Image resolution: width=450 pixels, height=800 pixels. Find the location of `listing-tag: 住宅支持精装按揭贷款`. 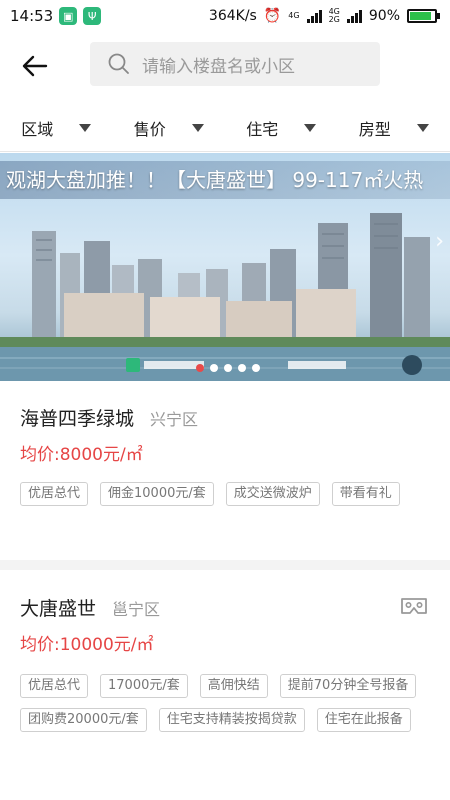

listing-tag: 住宅支持精装按揭贷款 is located at coordinates (231, 720).